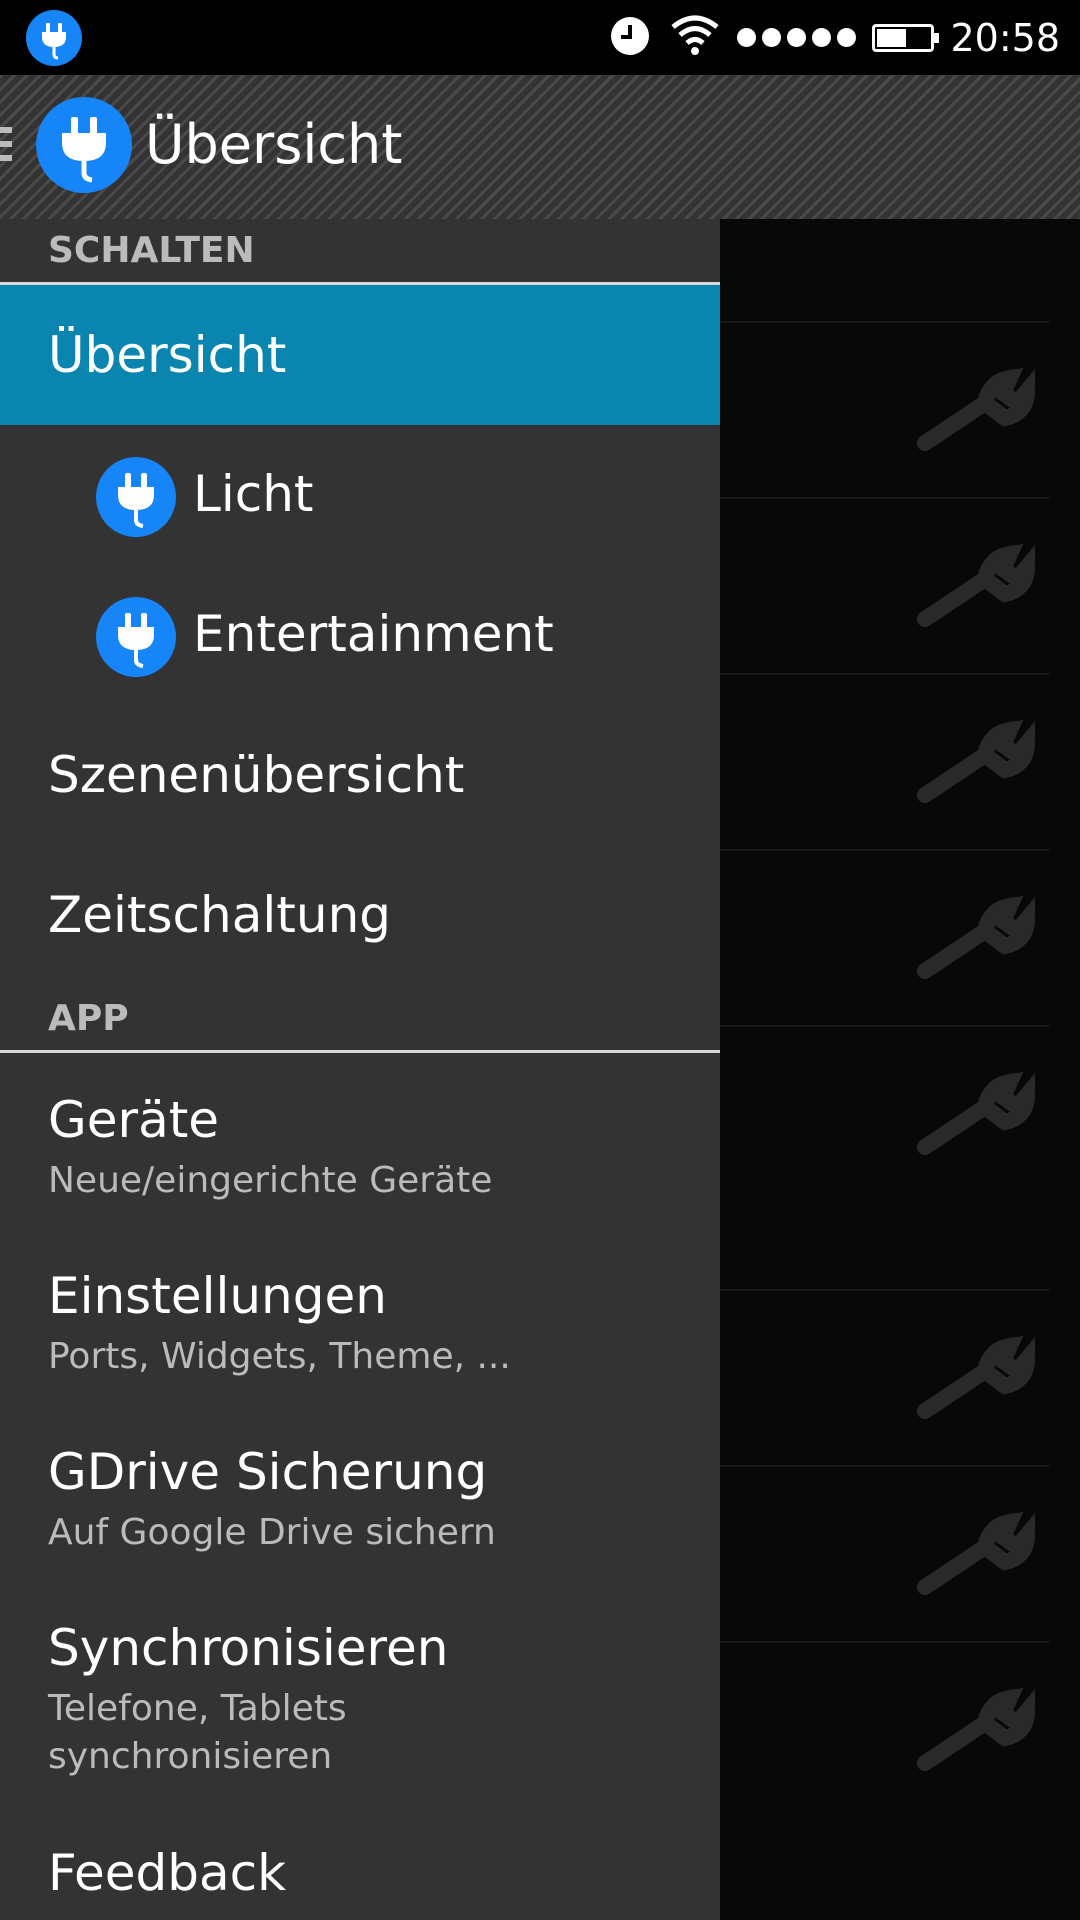 This screenshot has height=1920, width=1080. I want to click on nav-item-subtitle: Auf Google Drive sichern, so click(272, 1532).